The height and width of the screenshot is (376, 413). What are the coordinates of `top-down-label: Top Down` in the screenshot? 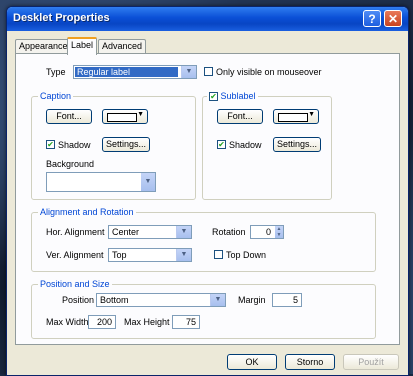 It's located at (246, 255).